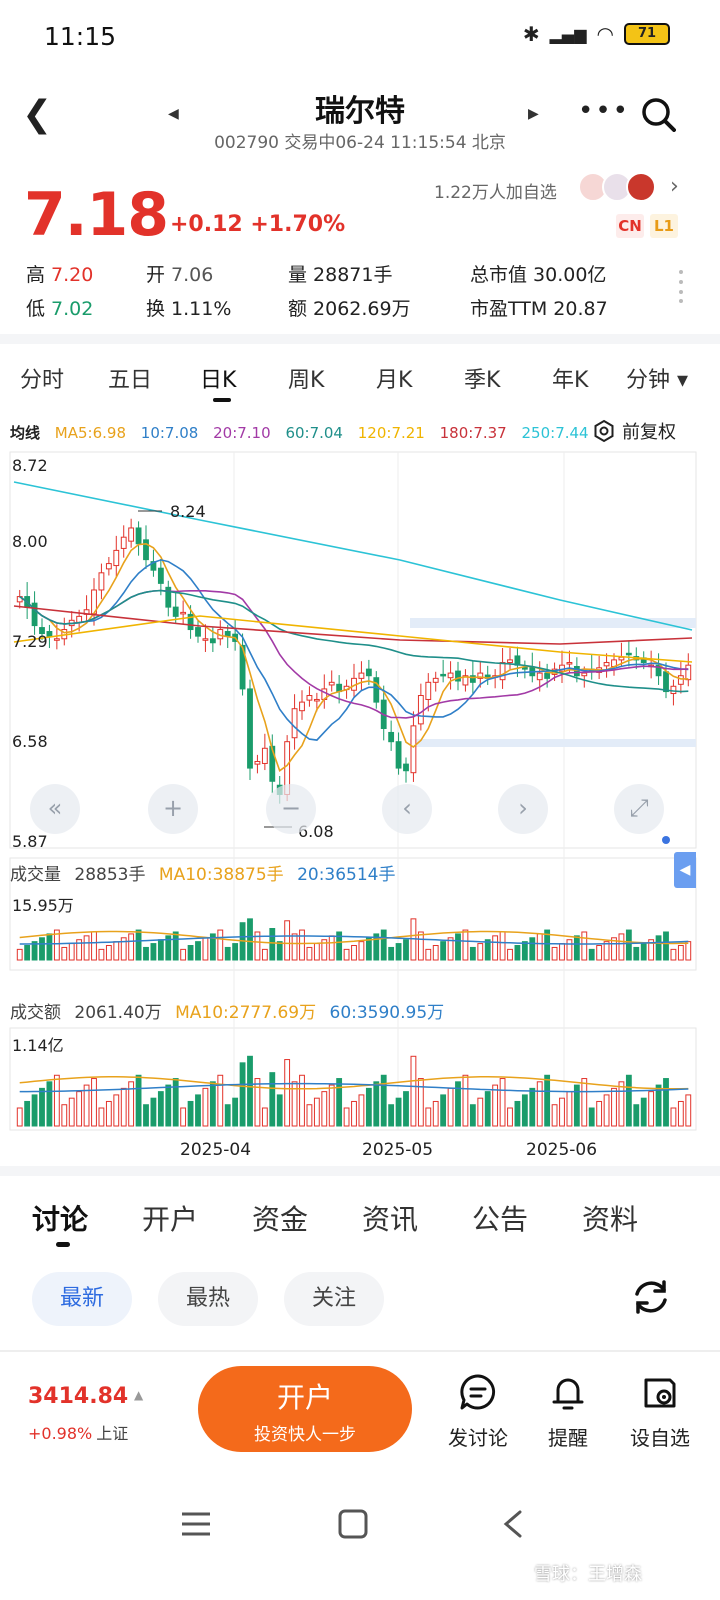 Image resolution: width=720 pixels, height=1600 pixels. I want to click on chevron-right-icon: ›, so click(674, 186).